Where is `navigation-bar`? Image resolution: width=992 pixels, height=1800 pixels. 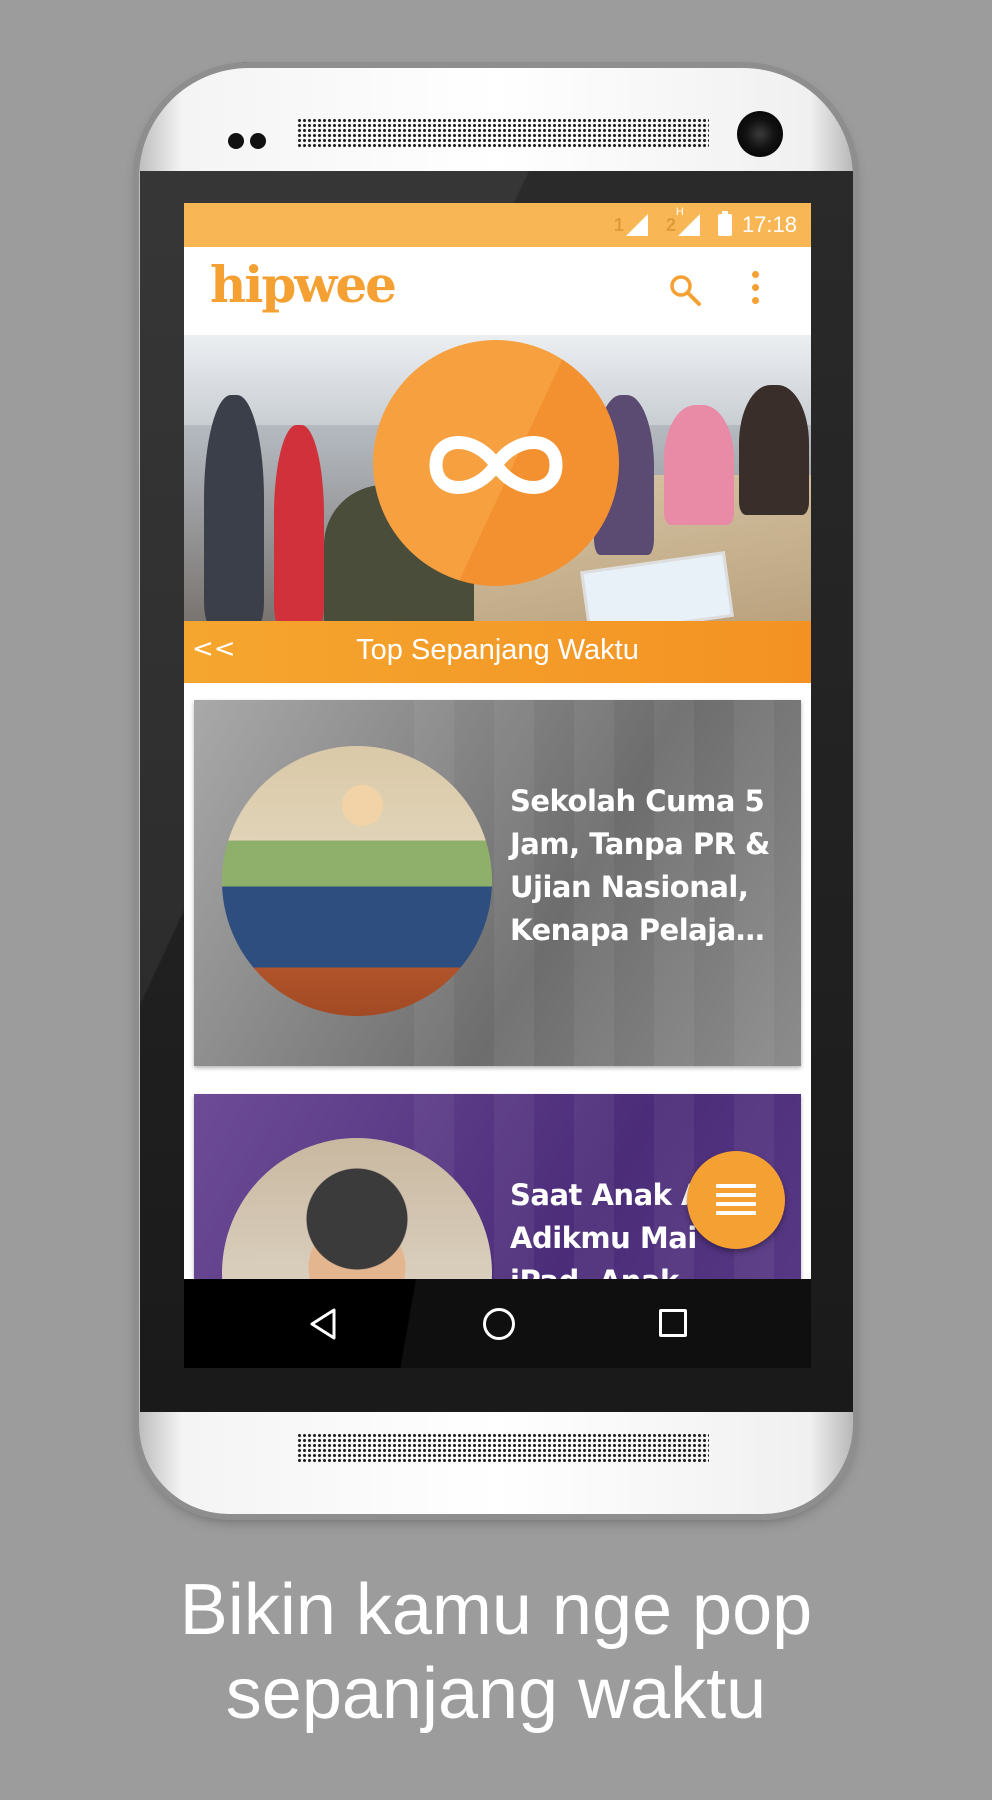 navigation-bar is located at coordinates (497, 1323).